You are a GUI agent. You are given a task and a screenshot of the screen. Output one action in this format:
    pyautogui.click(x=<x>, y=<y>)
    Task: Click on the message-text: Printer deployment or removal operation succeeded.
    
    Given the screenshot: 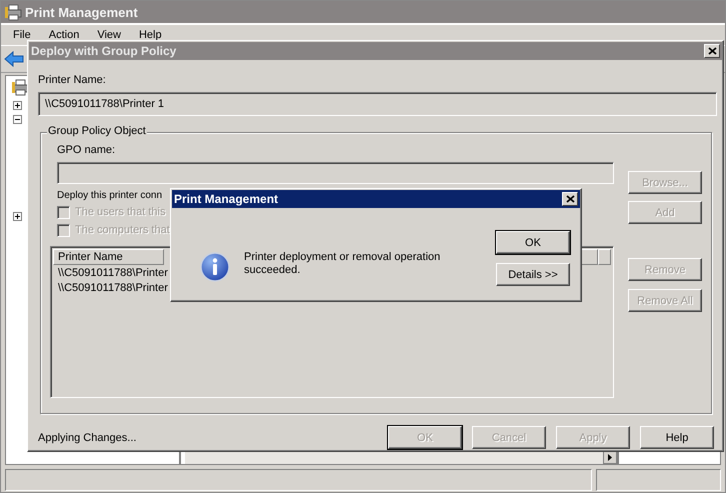 What is the action you would take?
    pyautogui.click(x=343, y=264)
    